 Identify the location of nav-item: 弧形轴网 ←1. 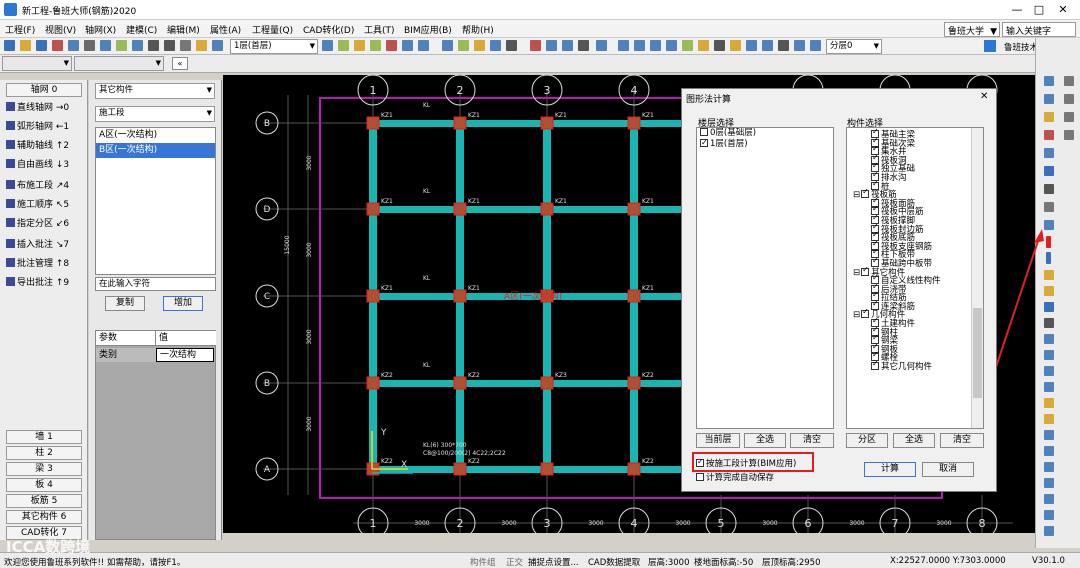
(46, 127).